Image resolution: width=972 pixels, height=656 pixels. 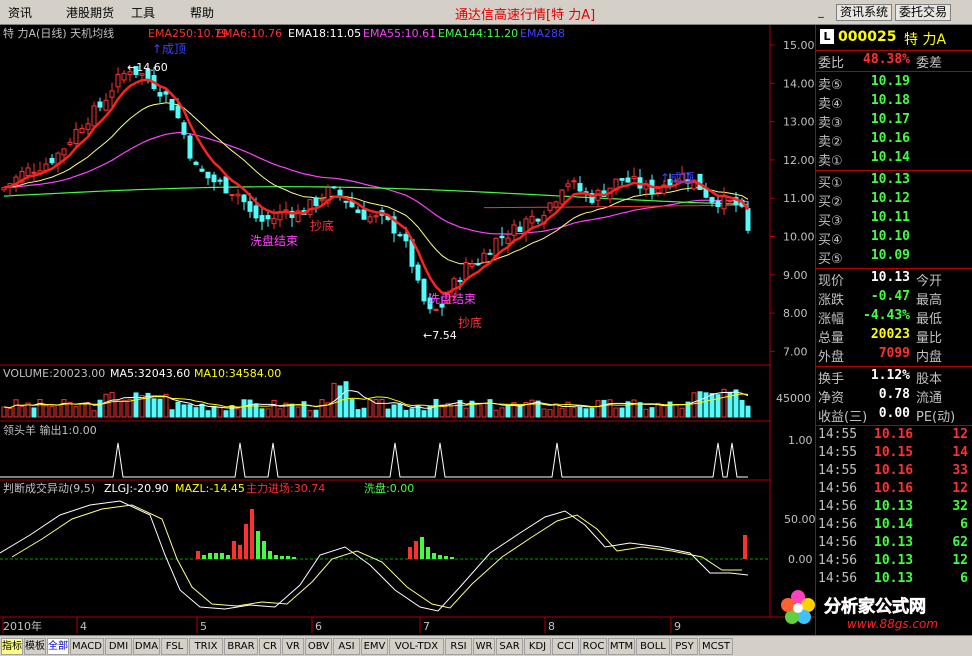 What do you see at coordinates (118, 646) in the screenshot?
I see `tab-dmi: DMI` at bounding box center [118, 646].